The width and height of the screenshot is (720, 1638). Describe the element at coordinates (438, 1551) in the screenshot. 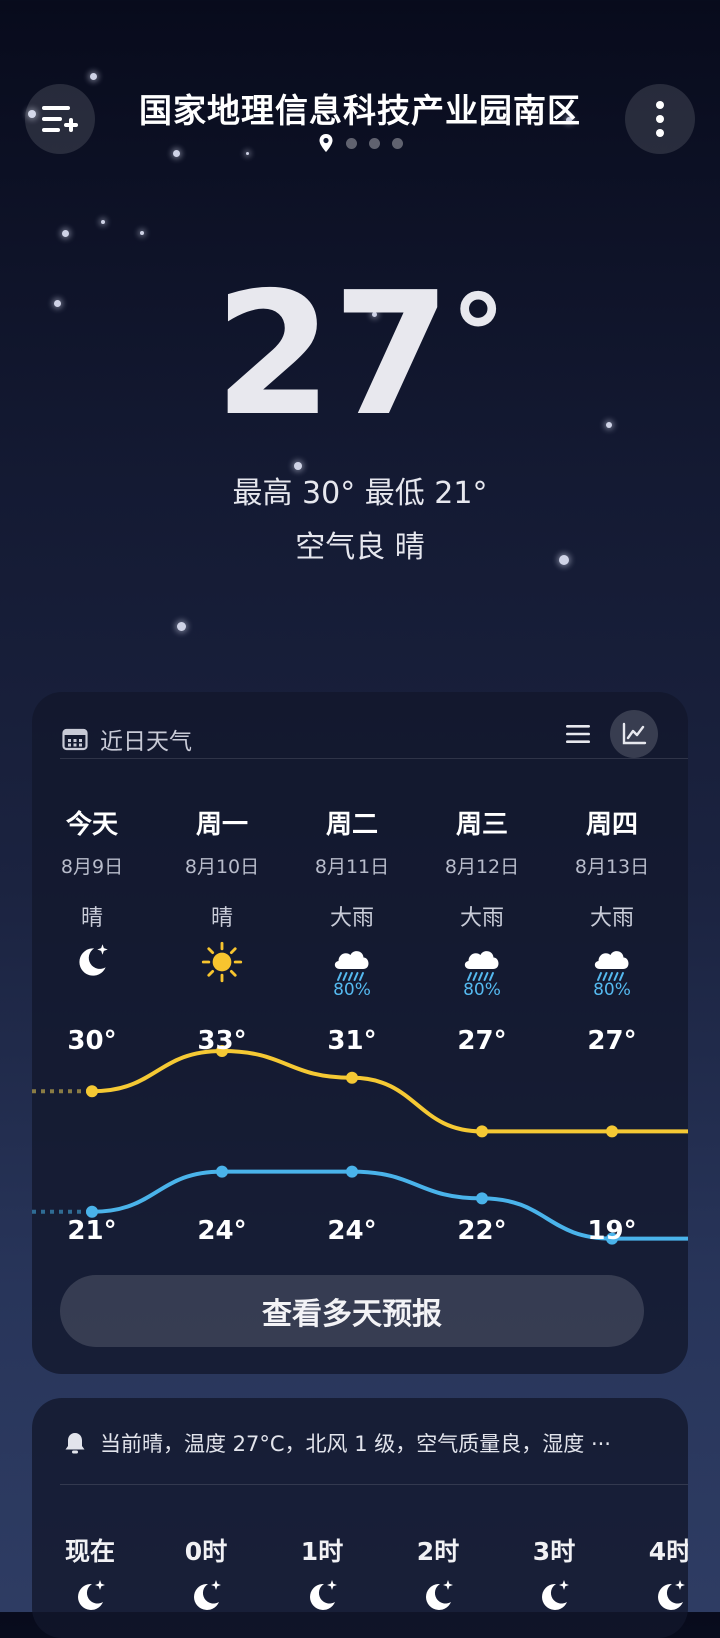

I see `hour-label: 2时` at that location.